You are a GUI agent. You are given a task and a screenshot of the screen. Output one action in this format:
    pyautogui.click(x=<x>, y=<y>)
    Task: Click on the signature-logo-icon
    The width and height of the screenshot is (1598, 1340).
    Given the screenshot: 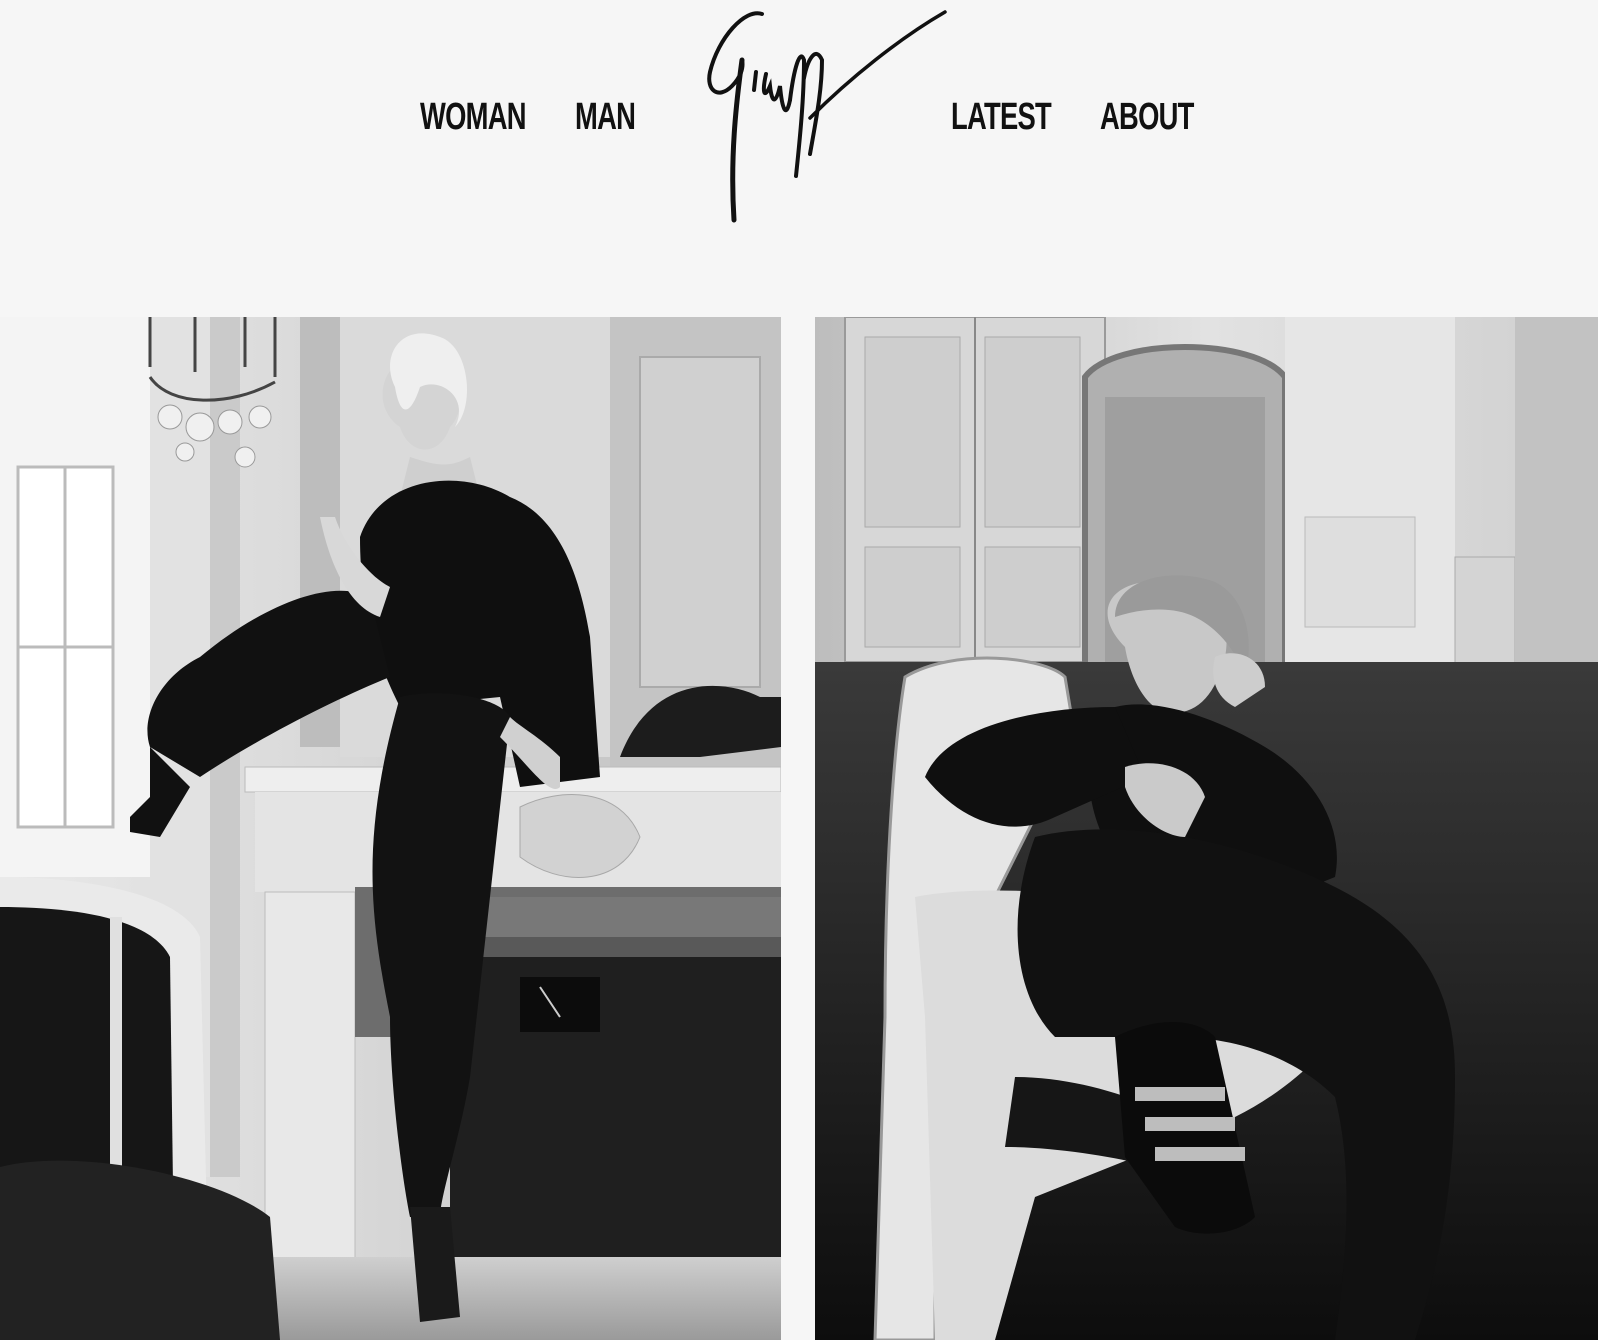 What is the action you would take?
    pyautogui.click(x=825, y=120)
    